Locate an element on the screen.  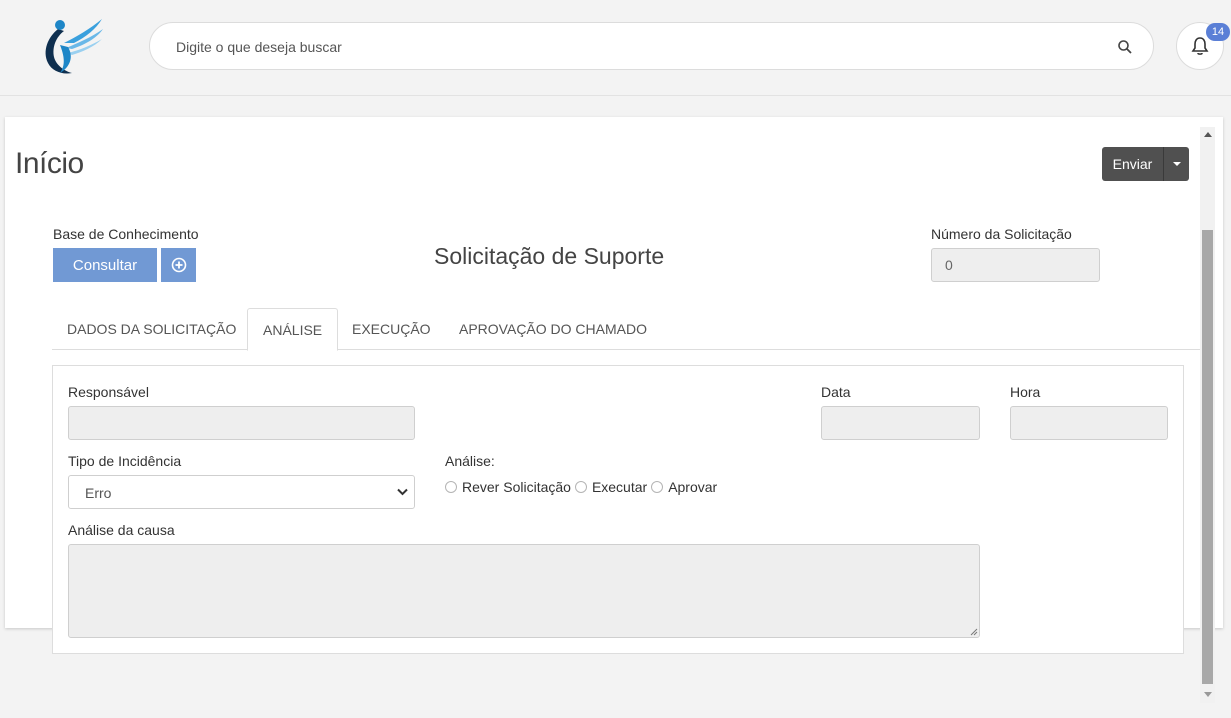
analysis-label: Análise: is located at coordinates (470, 461).